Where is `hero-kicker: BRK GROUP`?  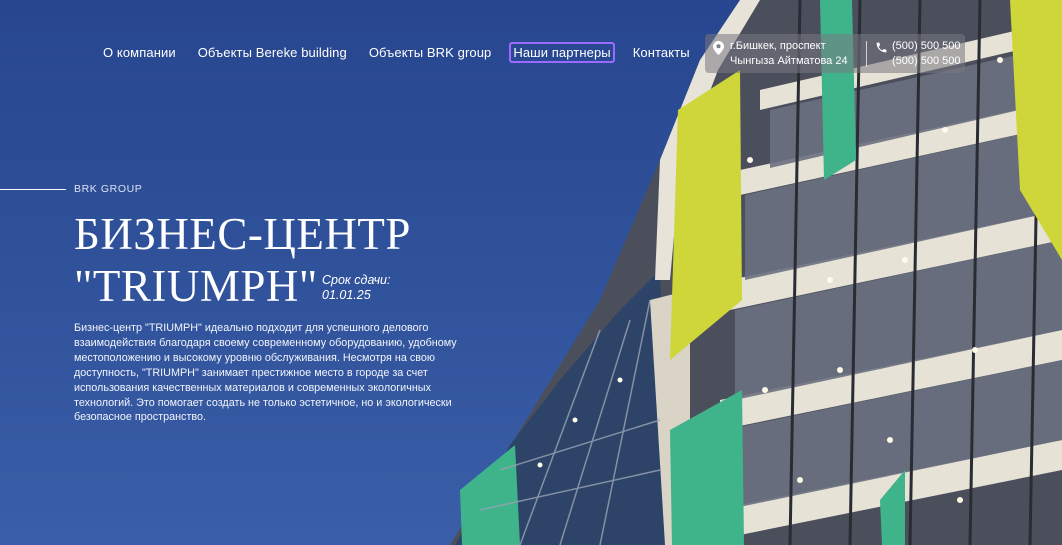 hero-kicker: BRK GROUP is located at coordinates (108, 189).